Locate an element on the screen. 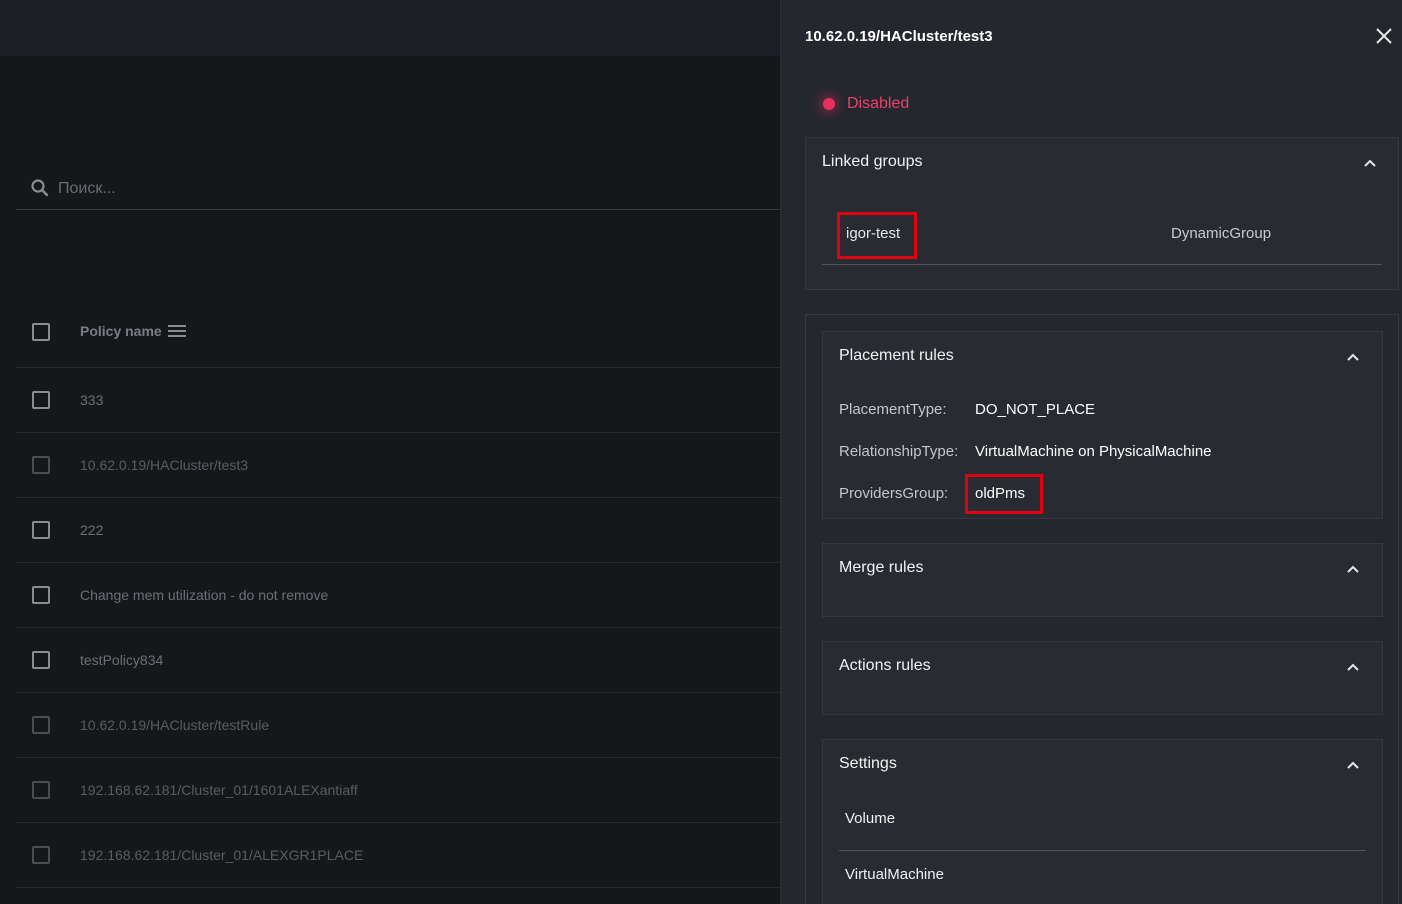 The width and height of the screenshot is (1402, 904). settings-section: Settings Volume VirtualMachine is located at coordinates (1102, 821).